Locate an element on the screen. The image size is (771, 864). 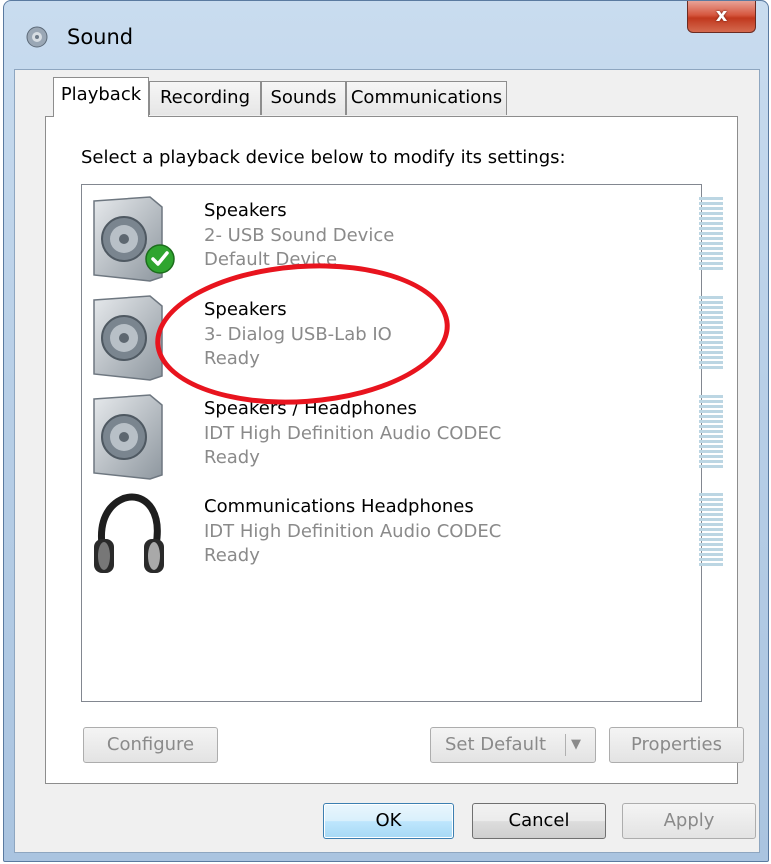
split-divider is located at coordinates (565, 745).